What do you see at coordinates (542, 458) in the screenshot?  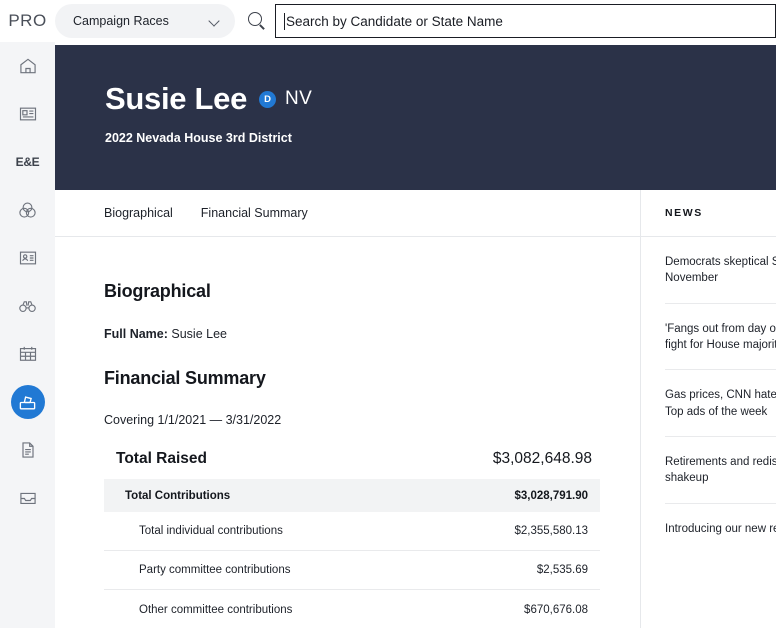 I see `total-raised-value: $3,082,648.98` at bounding box center [542, 458].